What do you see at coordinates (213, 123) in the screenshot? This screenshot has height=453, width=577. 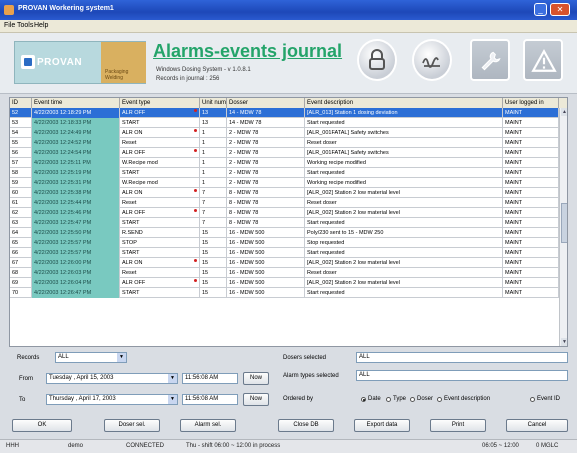 I see `cell-unit: 13` at bounding box center [213, 123].